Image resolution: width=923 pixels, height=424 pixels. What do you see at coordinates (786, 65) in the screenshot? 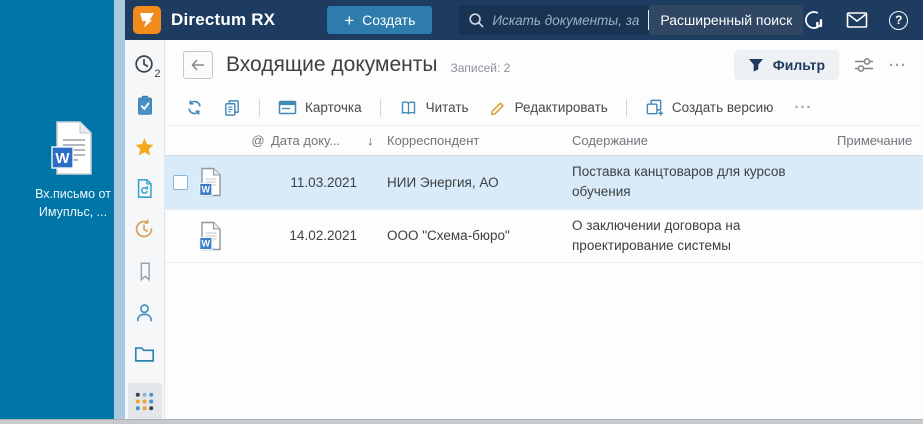
I see `filter-button: Фильтр` at bounding box center [786, 65].